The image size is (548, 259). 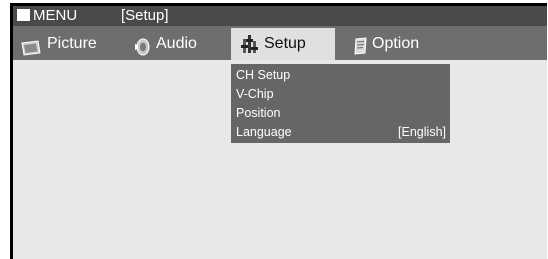 I want to click on tab-option: Option, so click(x=395, y=44).